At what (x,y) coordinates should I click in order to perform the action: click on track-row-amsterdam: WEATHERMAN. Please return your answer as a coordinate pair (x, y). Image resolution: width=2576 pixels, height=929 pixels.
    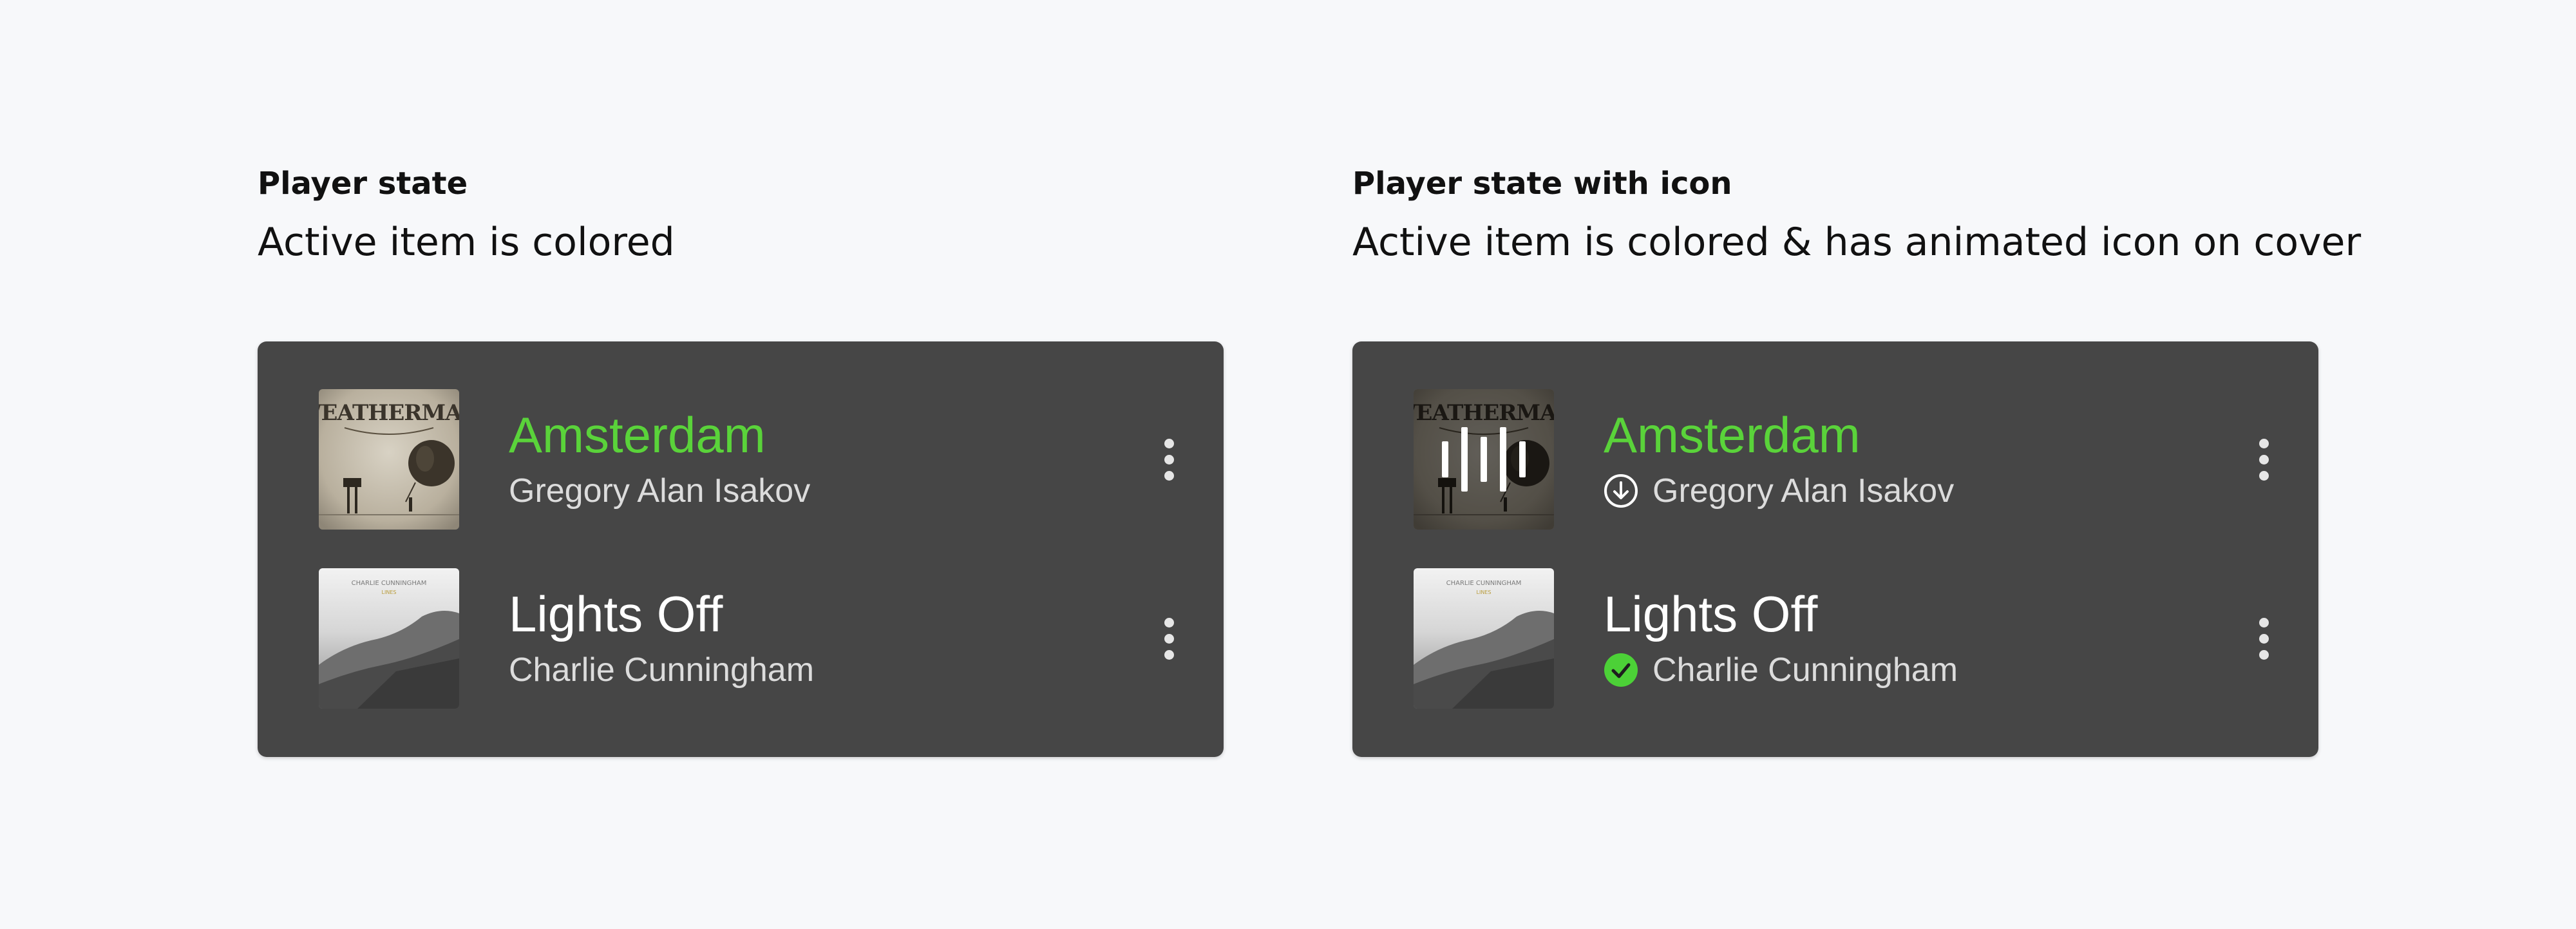
    Looking at the image, I should click on (1845, 459).